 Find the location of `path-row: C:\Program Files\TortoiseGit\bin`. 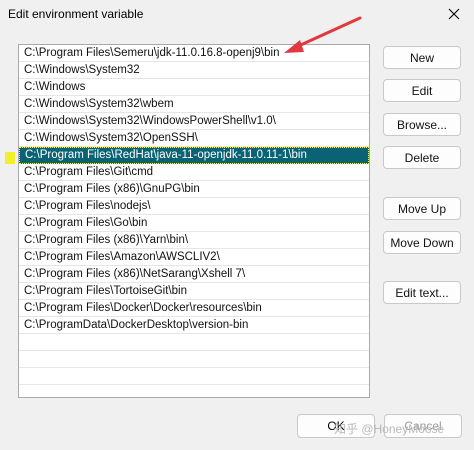

path-row: C:\Program Files\TortoiseGit\bin is located at coordinates (194, 291).